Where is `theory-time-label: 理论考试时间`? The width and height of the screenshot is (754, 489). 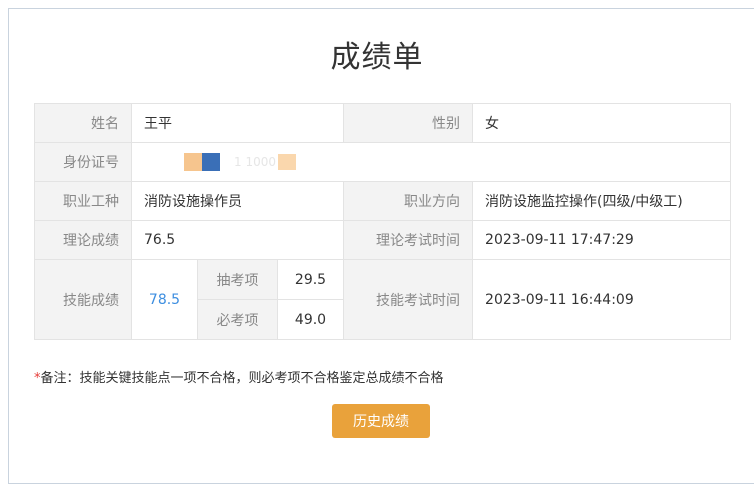
theory-time-label: 理论考试时间 is located at coordinates (408, 240).